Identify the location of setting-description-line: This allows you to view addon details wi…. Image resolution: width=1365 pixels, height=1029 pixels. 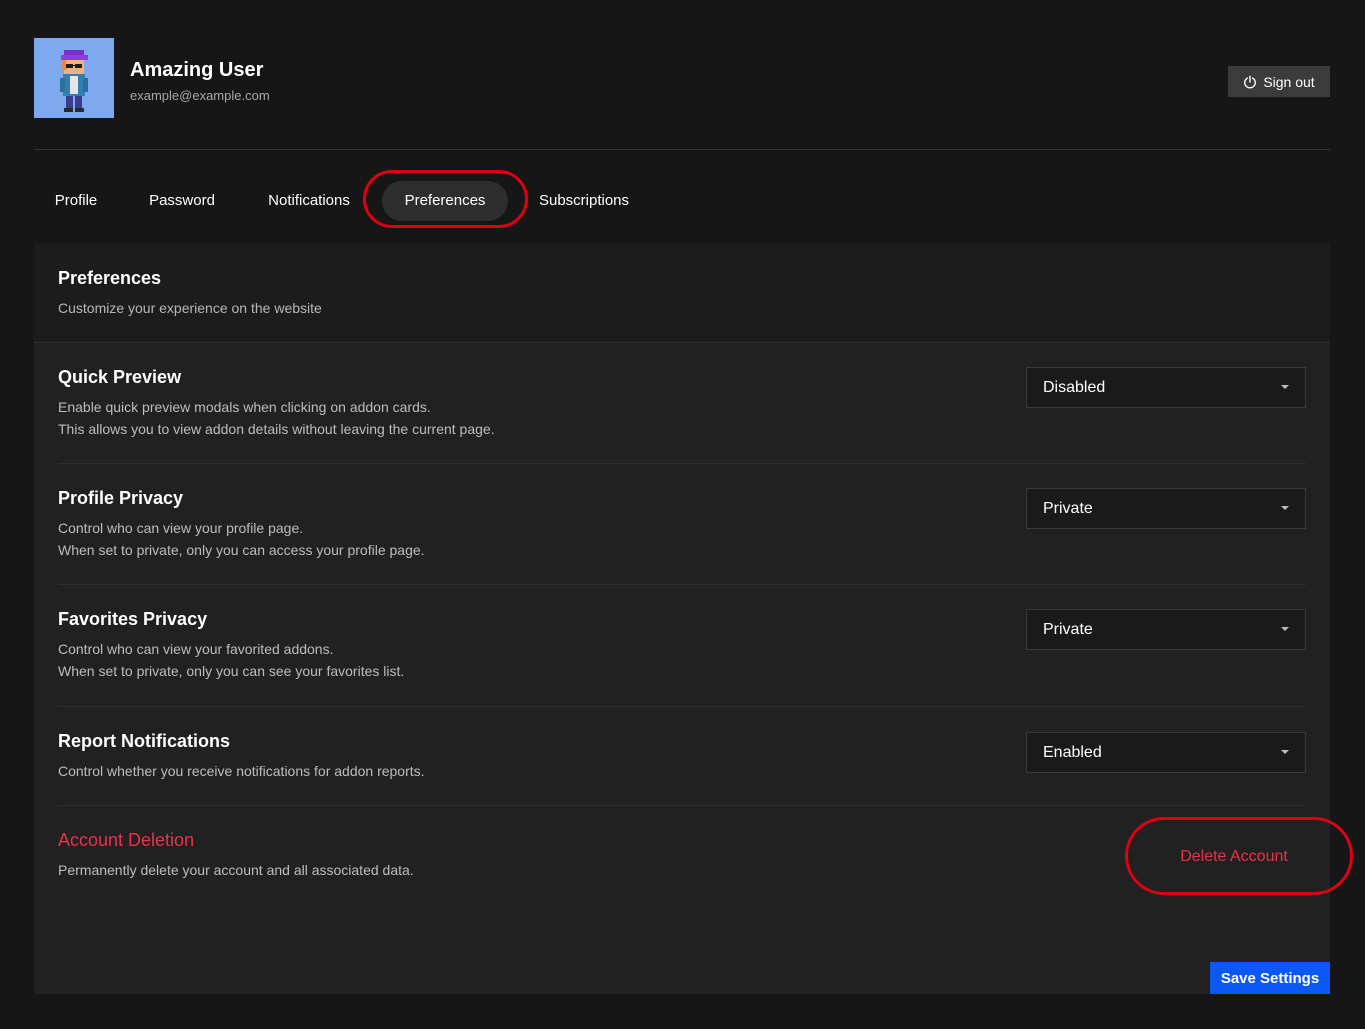
(276, 428).